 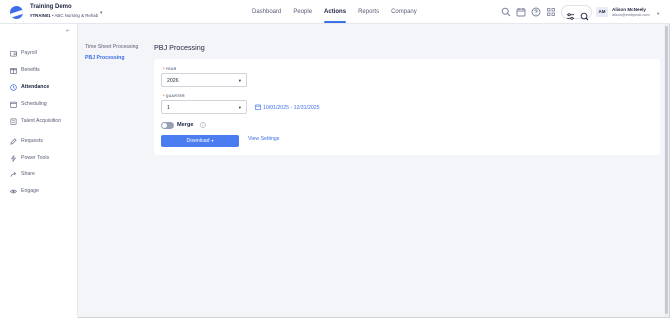 I want to click on user-email: alison@embpeak.com, so click(x=631, y=15).